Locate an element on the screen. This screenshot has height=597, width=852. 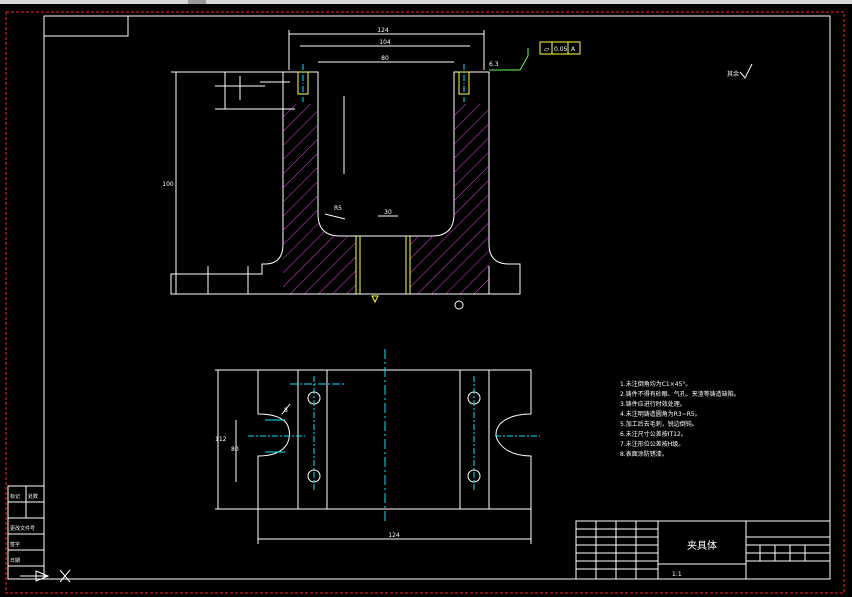
scale-label: 1:1 is located at coordinates (677, 574).